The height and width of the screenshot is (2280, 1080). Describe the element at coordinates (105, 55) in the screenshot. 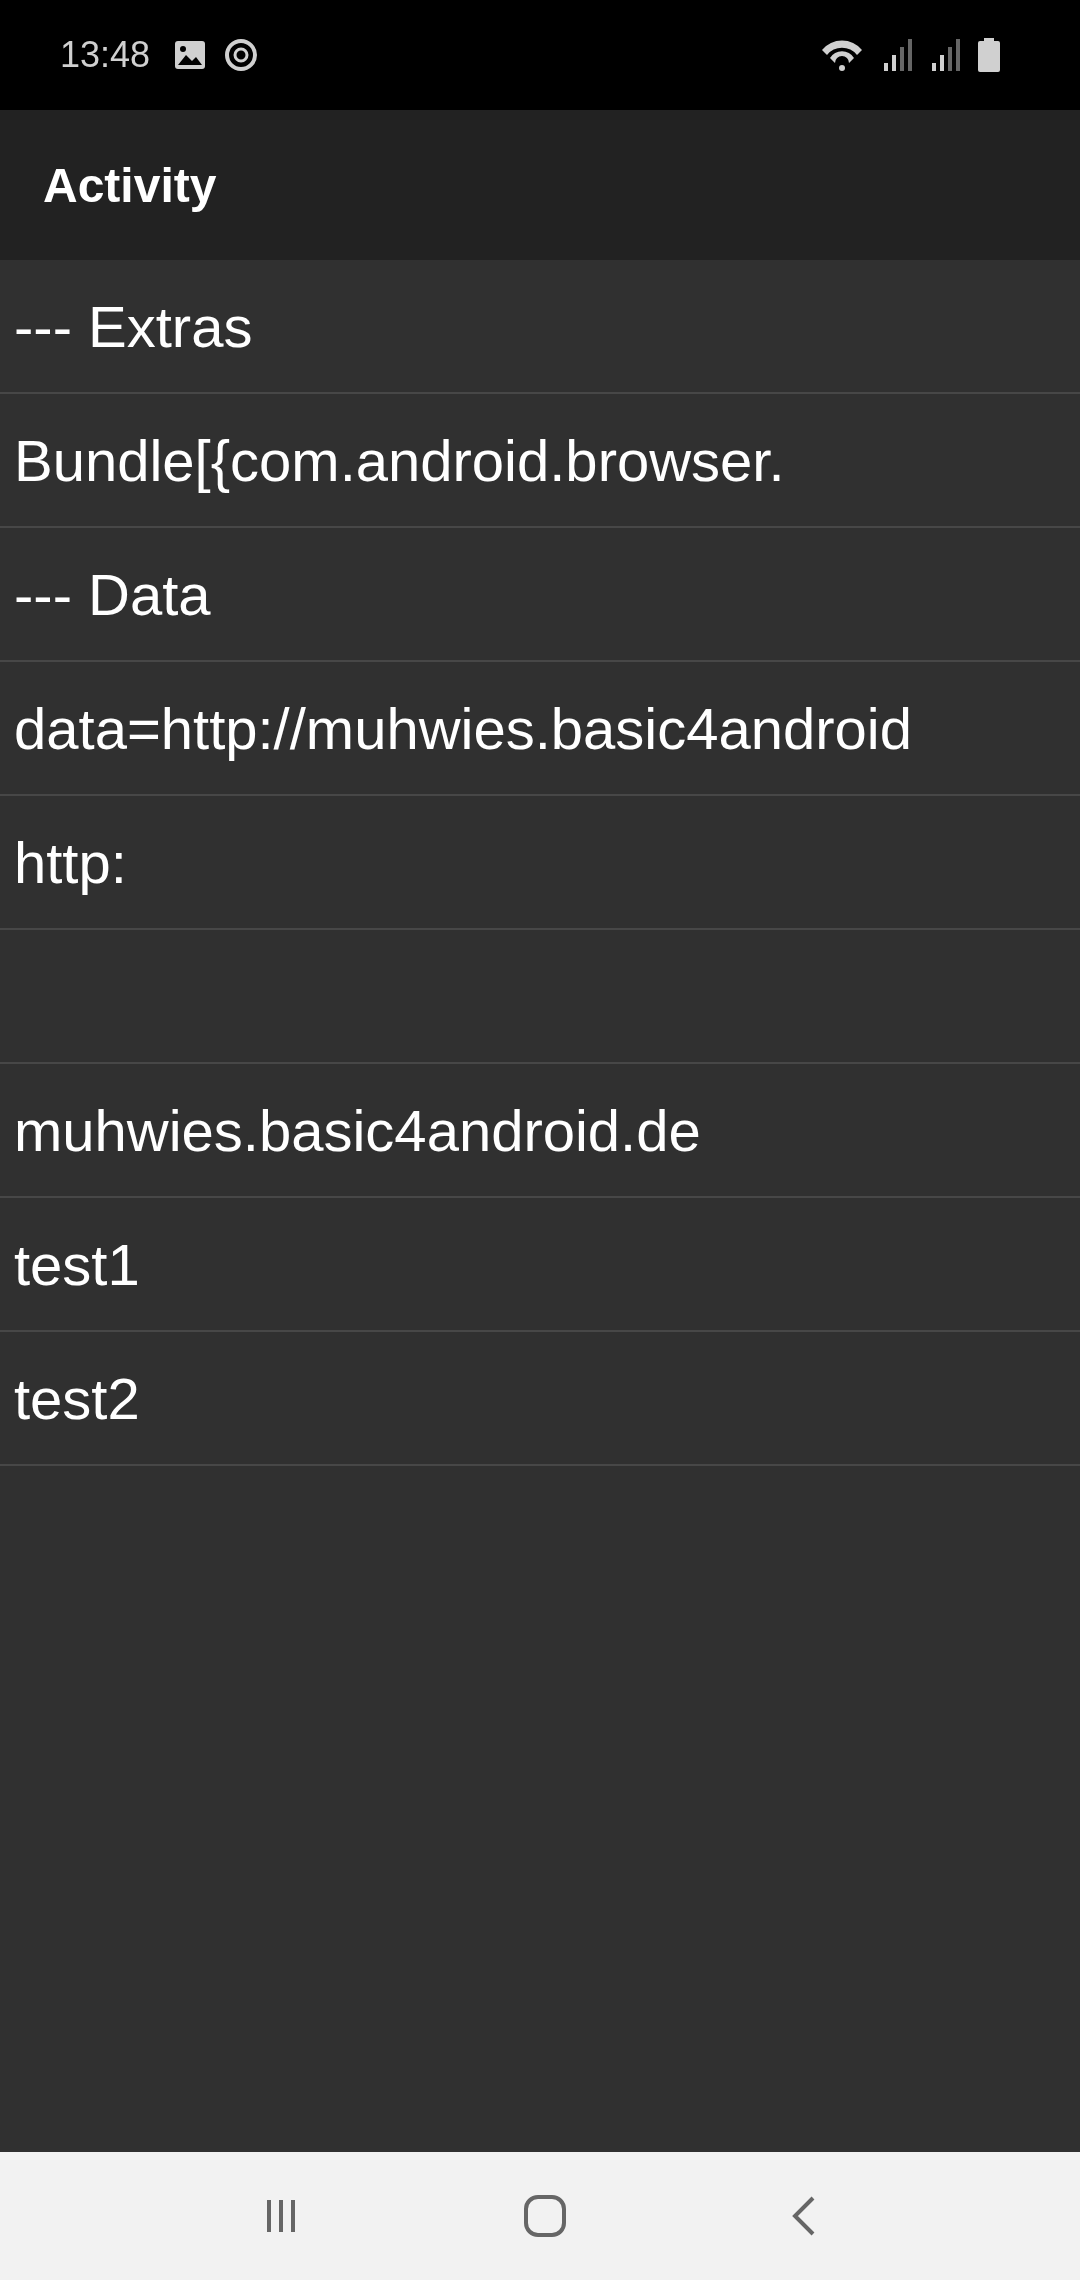

I see `status-time: 13:48` at that location.